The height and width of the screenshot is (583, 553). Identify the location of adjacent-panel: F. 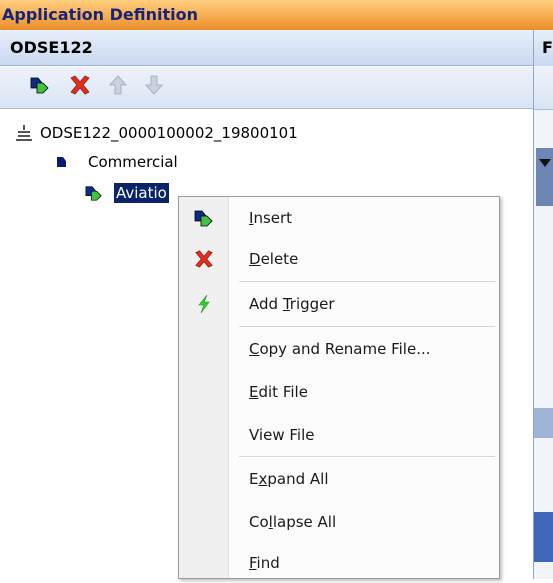
(543, 304).